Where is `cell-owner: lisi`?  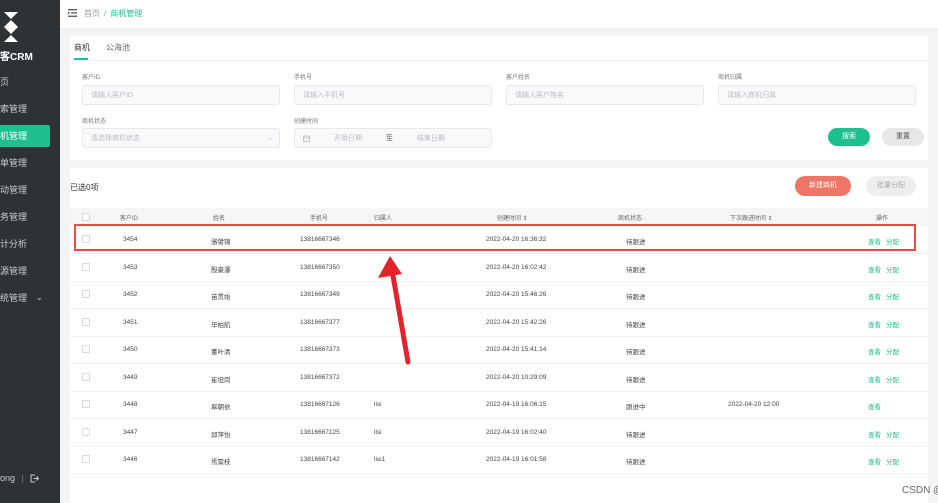
cell-owner: lisi is located at coordinates (378, 432).